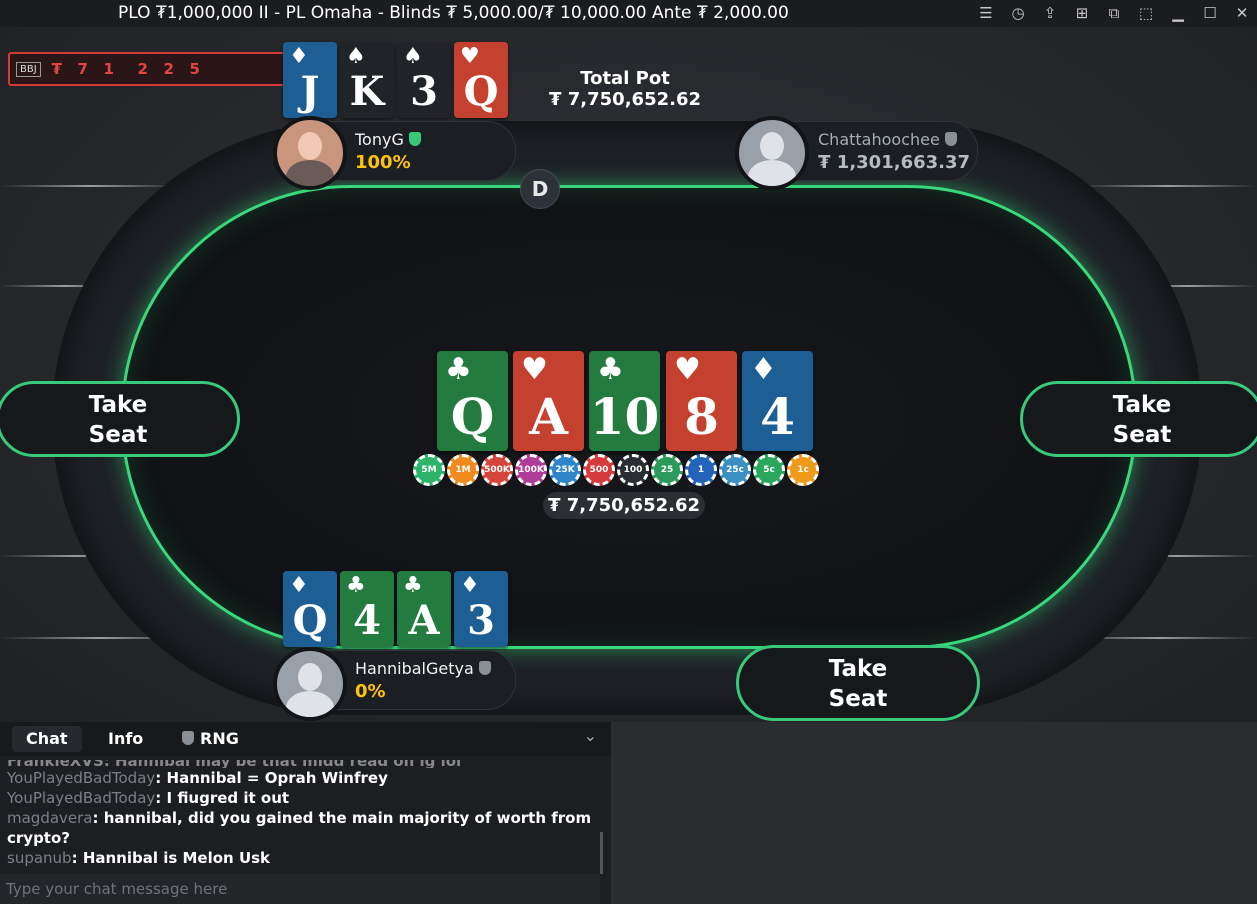 The height and width of the screenshot is (904, 1257). What do you see at coordinates (56, 69) in the screenshot?
I see `bbj-digit: ₮` at bounding box center [56, 69].